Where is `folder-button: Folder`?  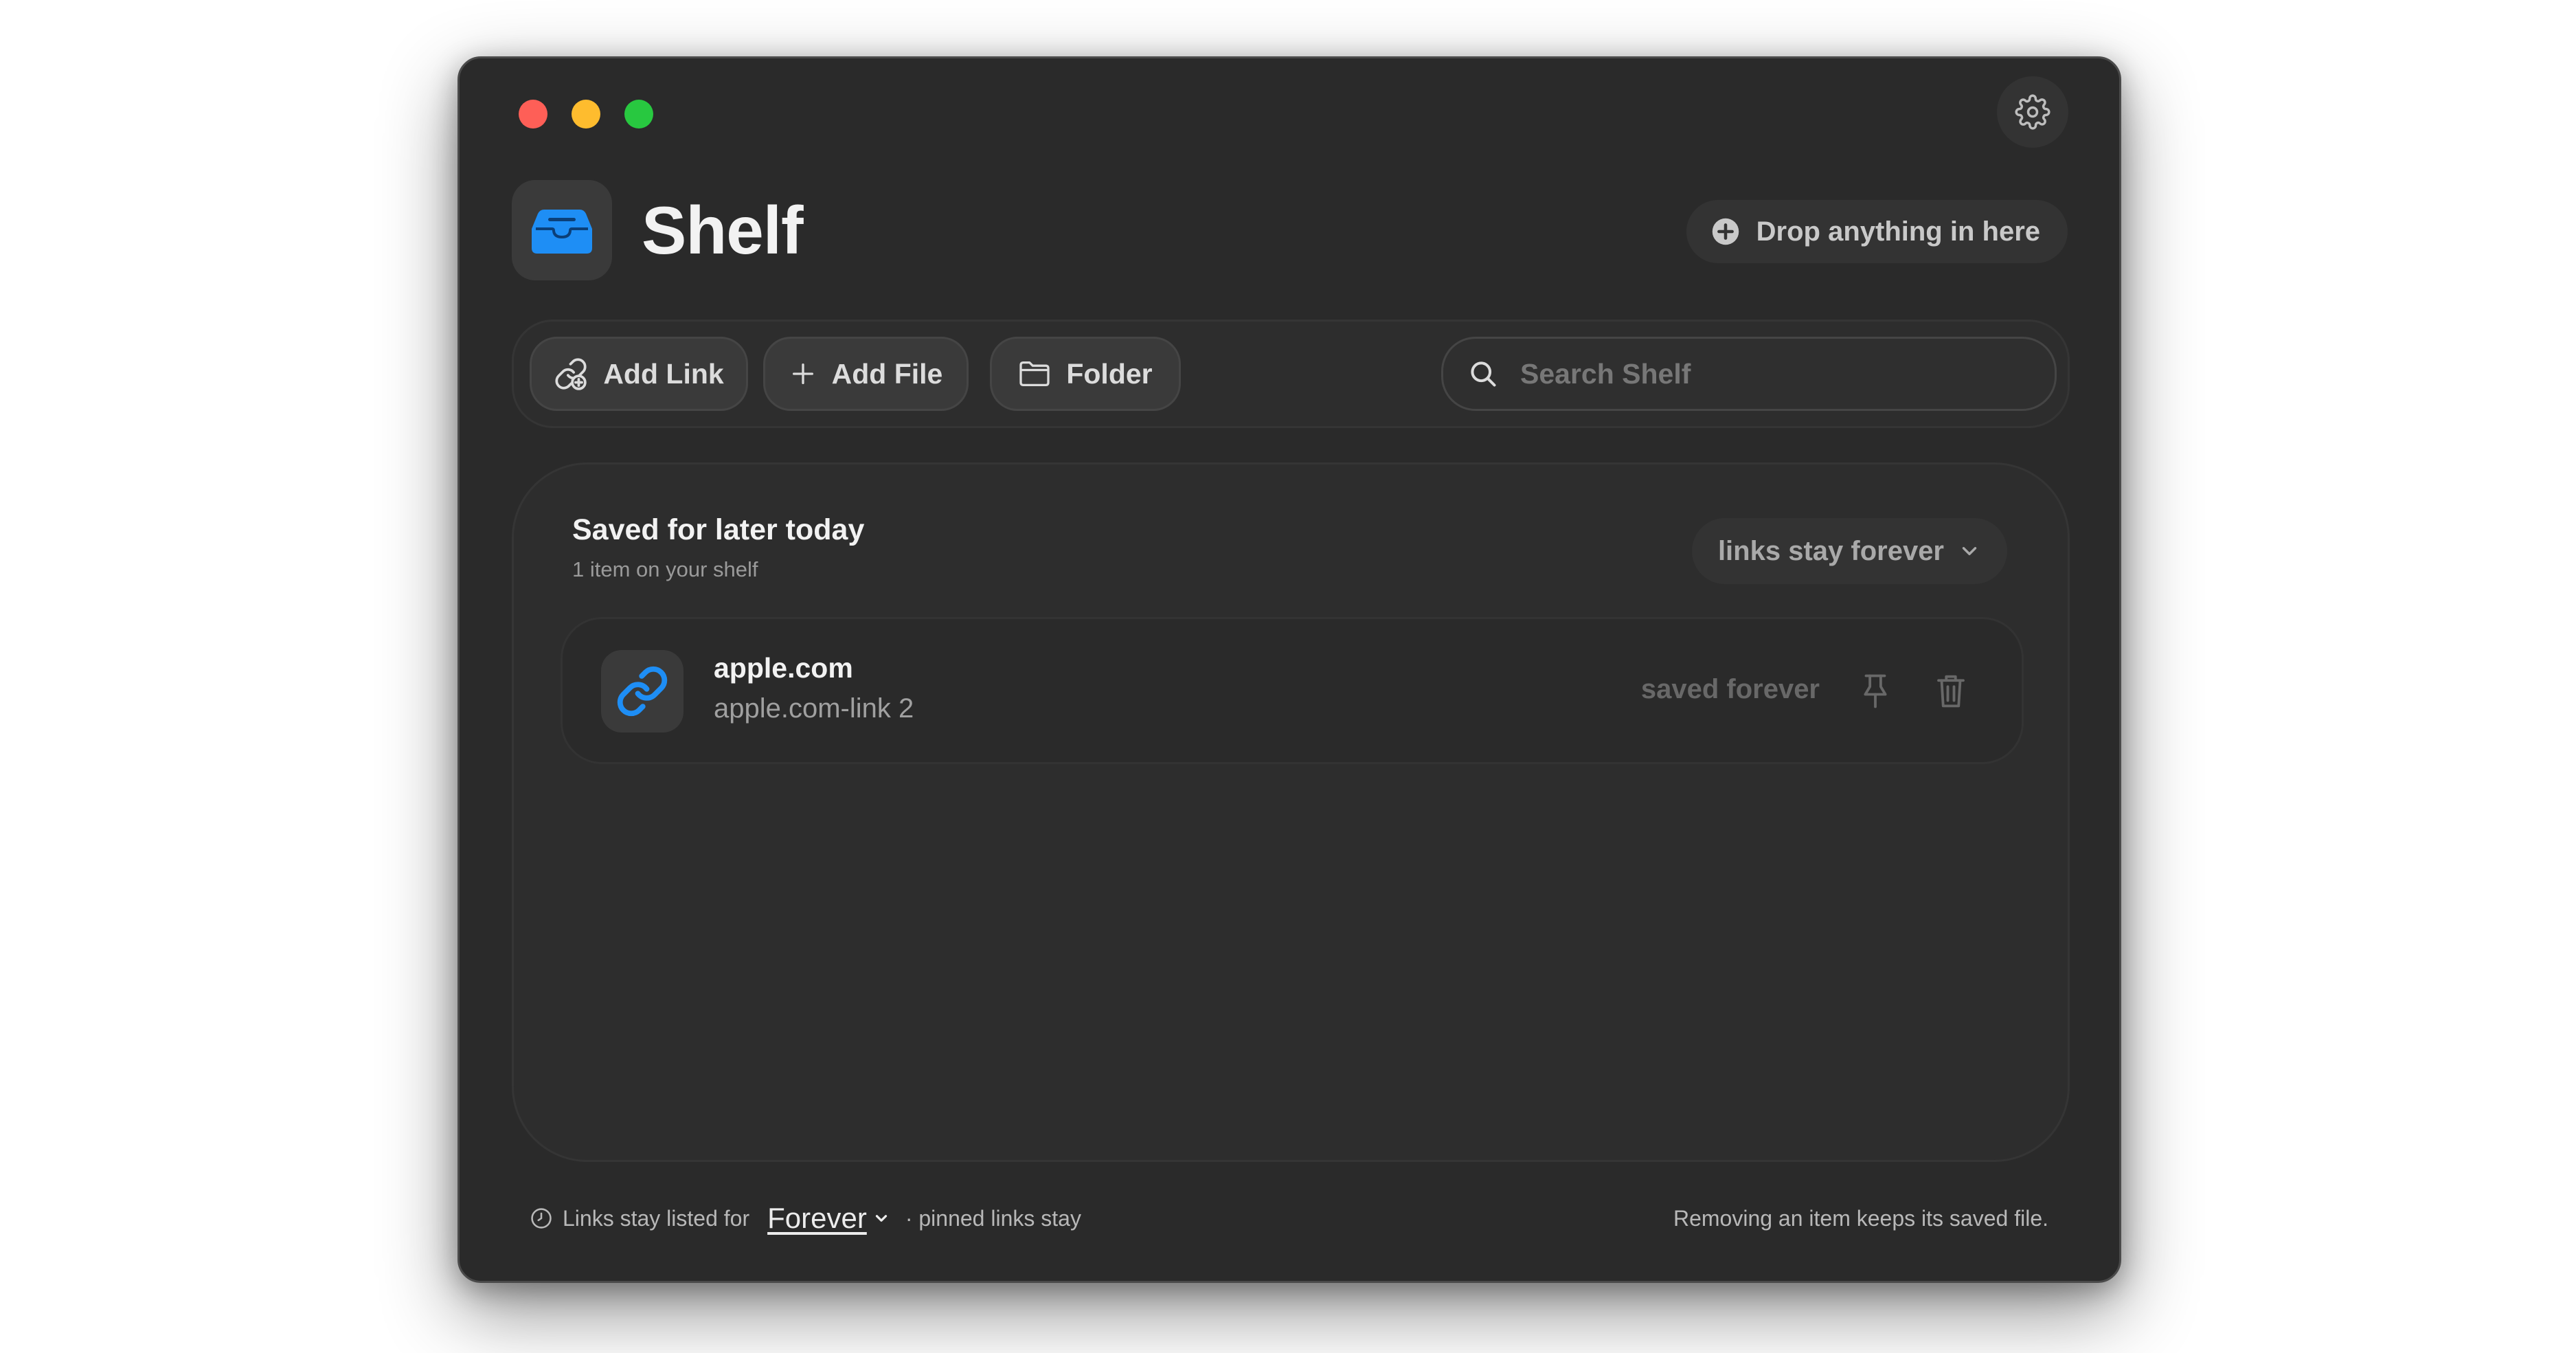 folder-button: Folder is located at coordinates (1085, 374).